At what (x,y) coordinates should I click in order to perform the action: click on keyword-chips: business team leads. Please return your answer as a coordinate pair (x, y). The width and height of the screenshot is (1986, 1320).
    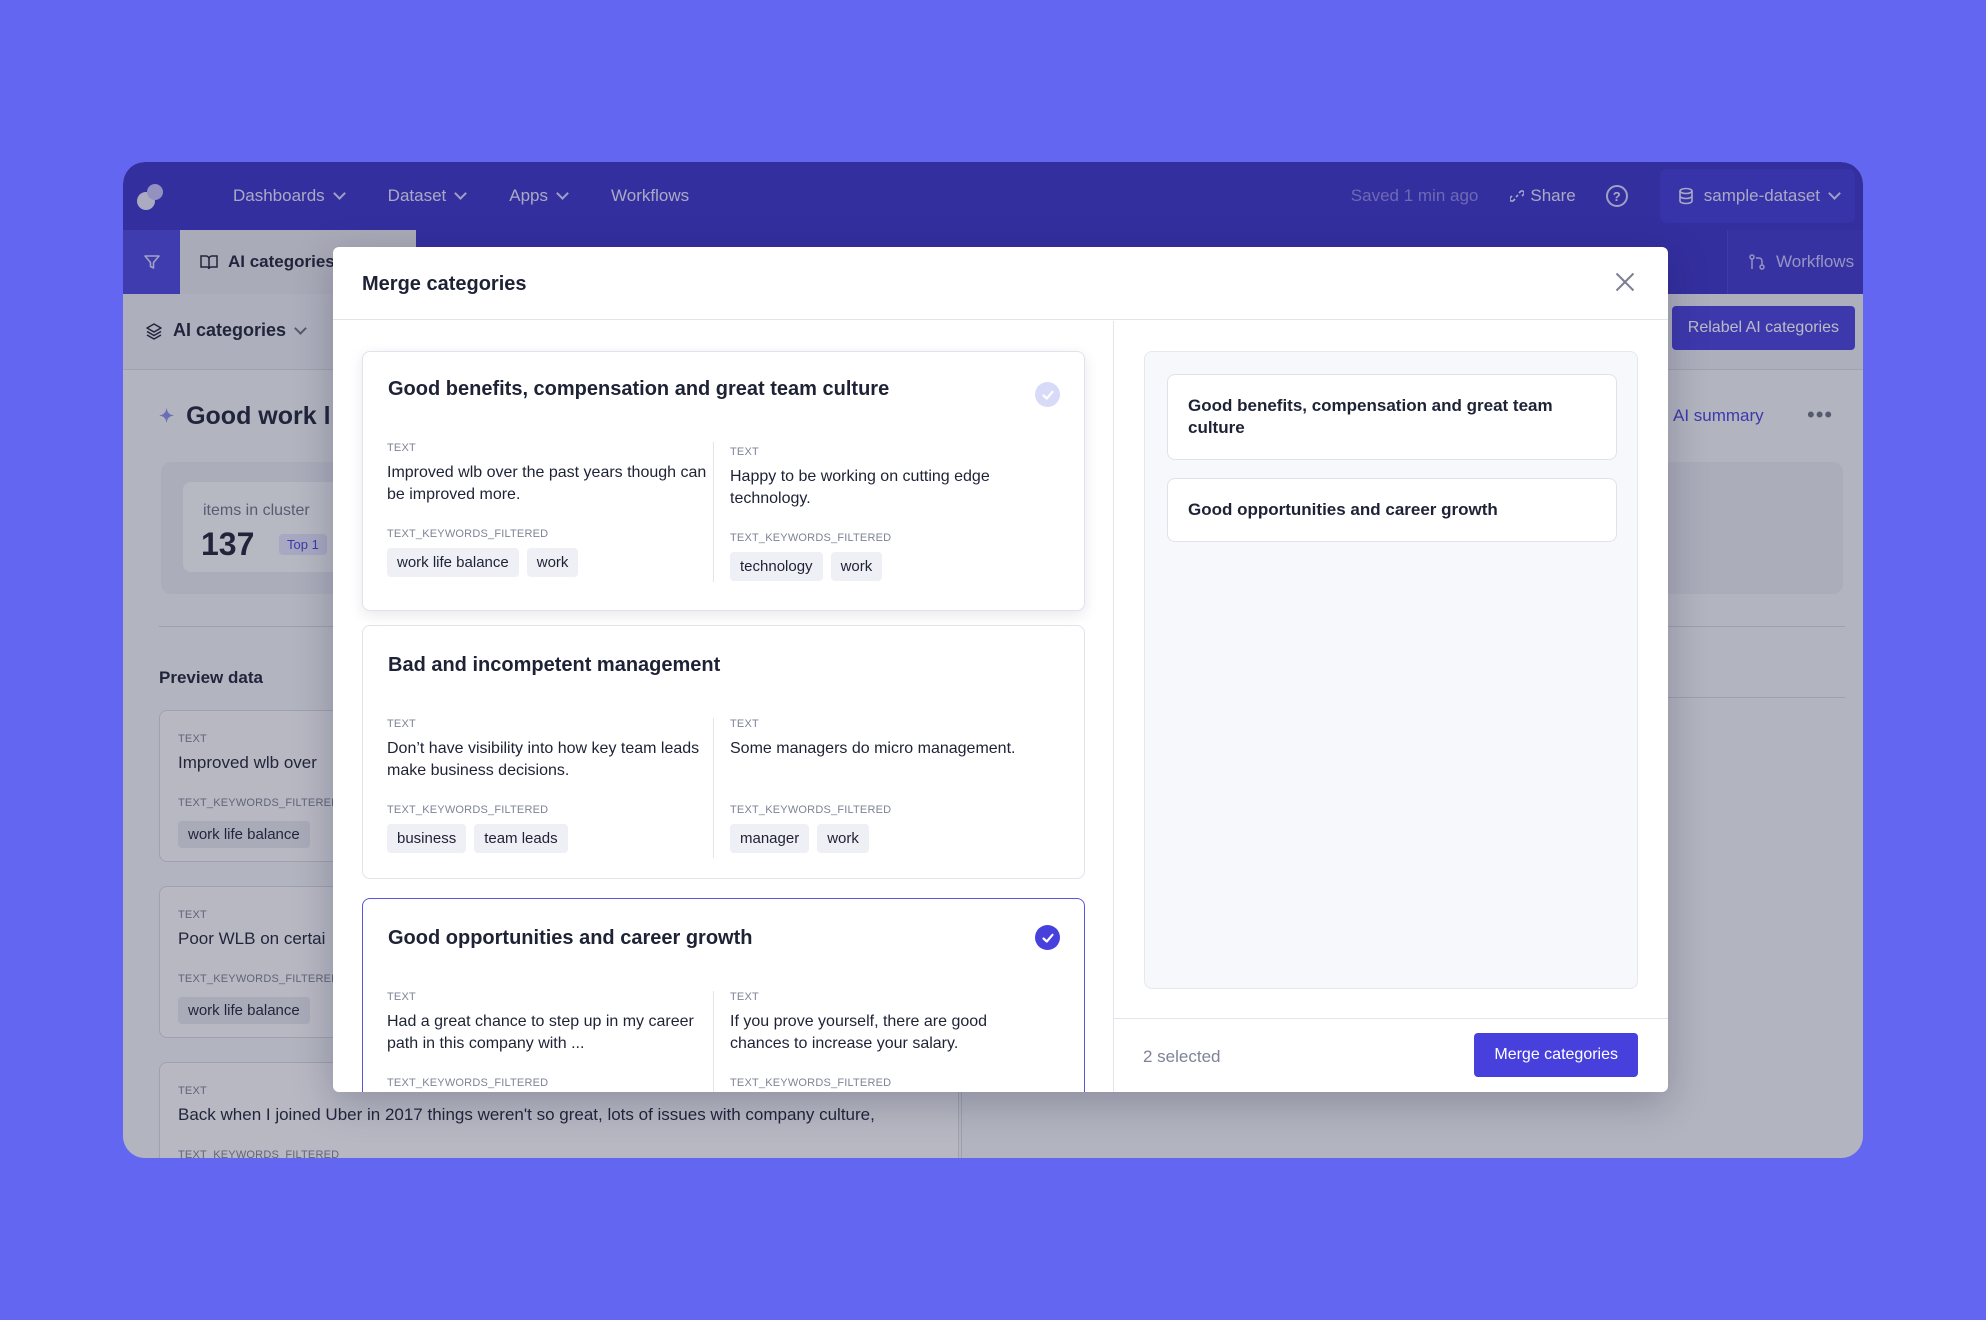
    Looking at the image, I should click on (547, 838).